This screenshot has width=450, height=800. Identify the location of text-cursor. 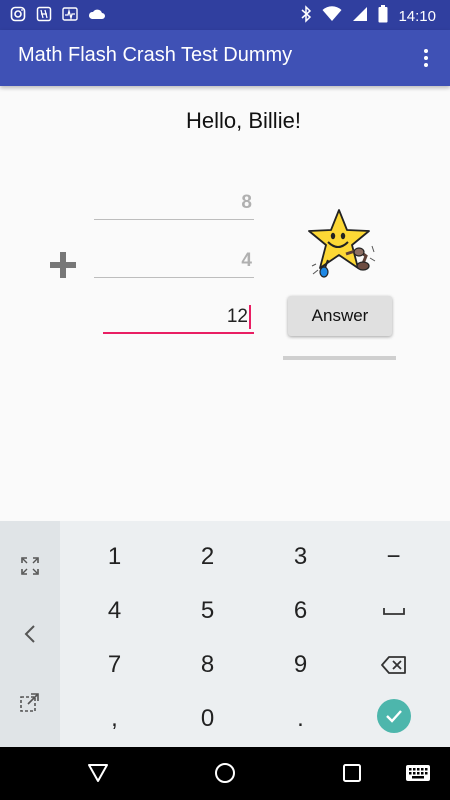
(250, 316).